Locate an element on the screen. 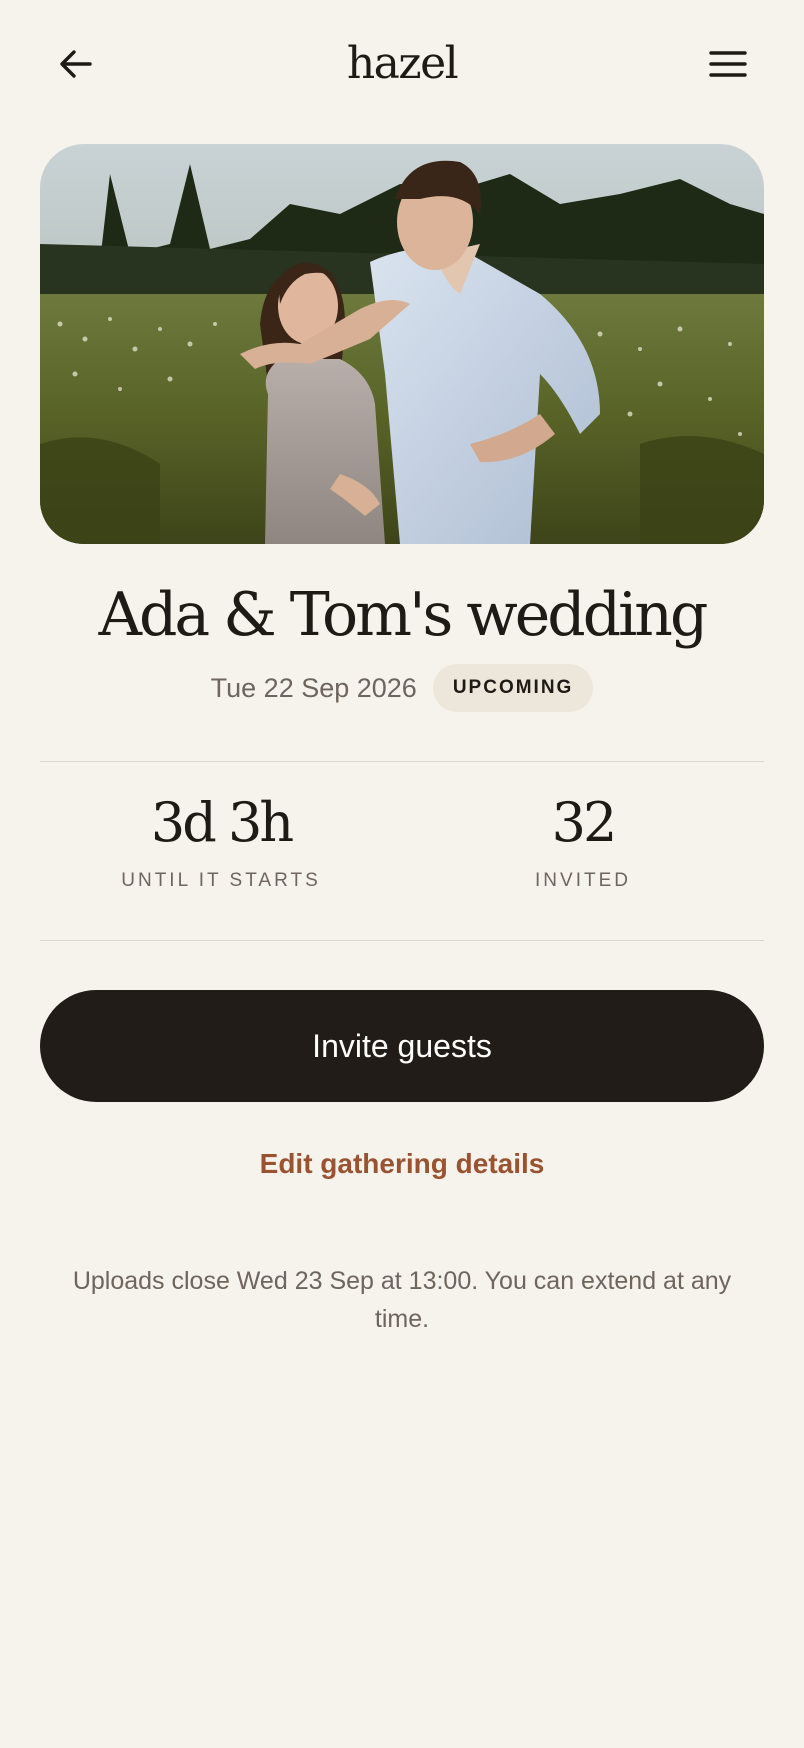 This screenshot has width=804, height=1748. invited-label: INVITED is located at coordinates (583, 880).